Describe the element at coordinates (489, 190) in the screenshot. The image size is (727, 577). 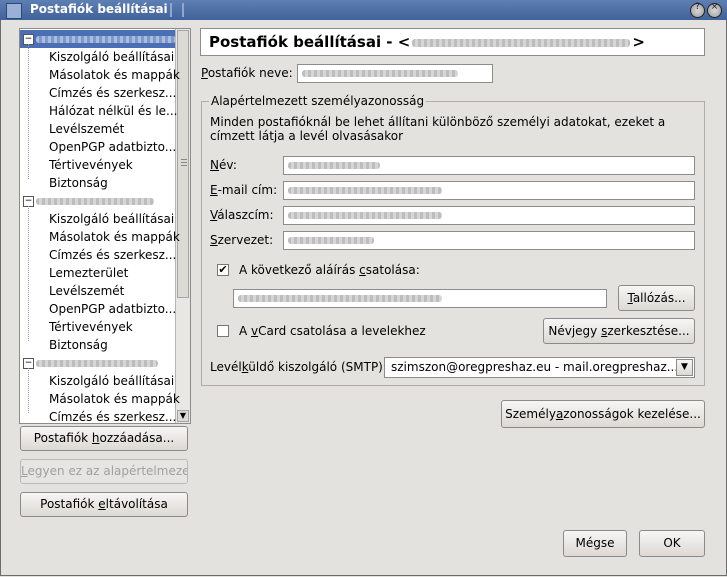
I see `email-input` at that location.